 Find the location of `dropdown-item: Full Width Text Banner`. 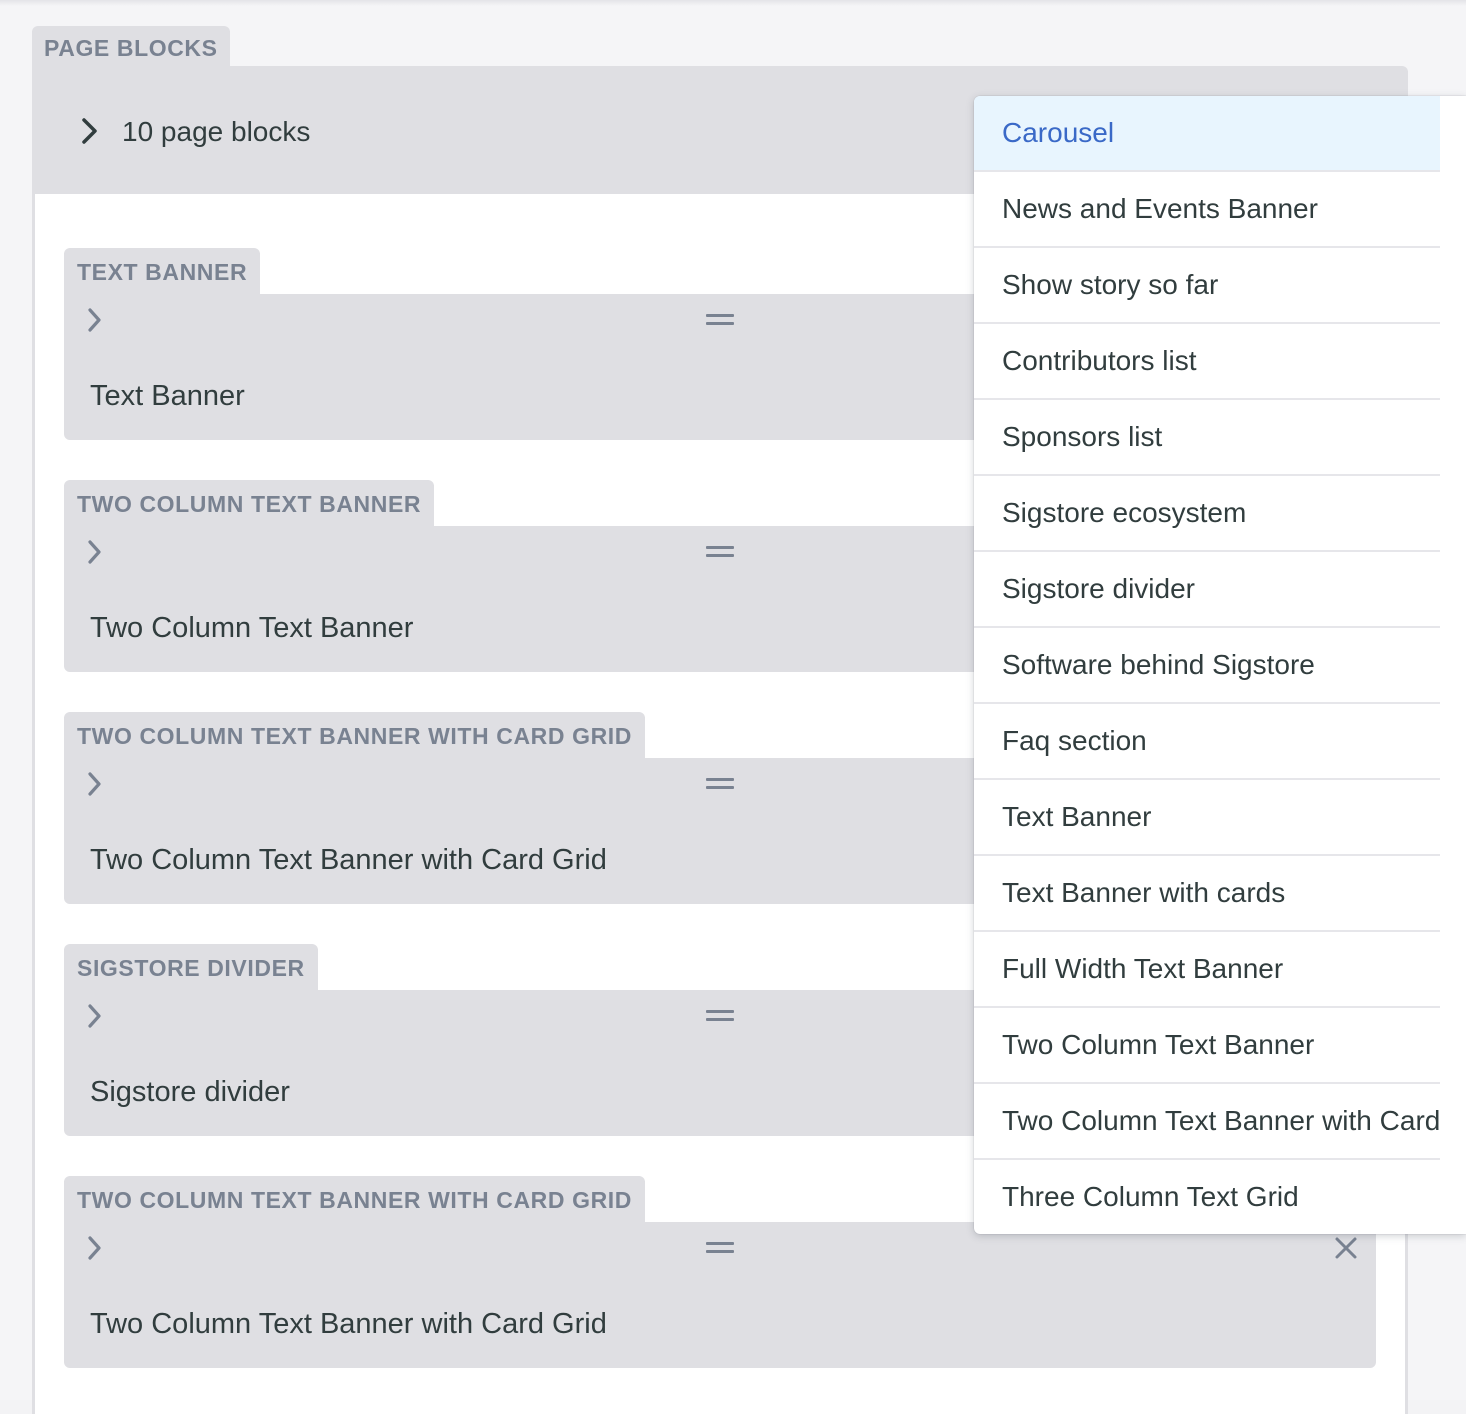

dropdown-item: Full Width Text Banner is located at coordinates (1207, 970).